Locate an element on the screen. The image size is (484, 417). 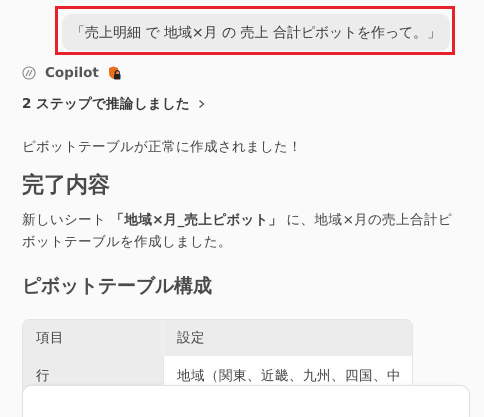
prompt-bubble: 「売上明細 で 地域×月 の 売上 合計ピボットを作って。」 is located at coordinates (256, 32).